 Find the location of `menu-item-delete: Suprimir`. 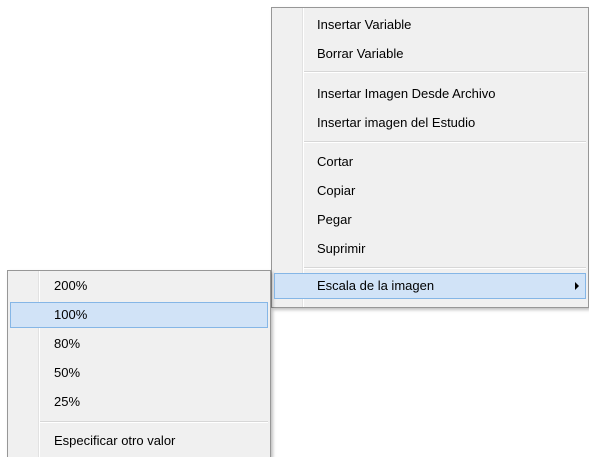

menu-item-delete: Suprimir is located at coordinates (430, 249).